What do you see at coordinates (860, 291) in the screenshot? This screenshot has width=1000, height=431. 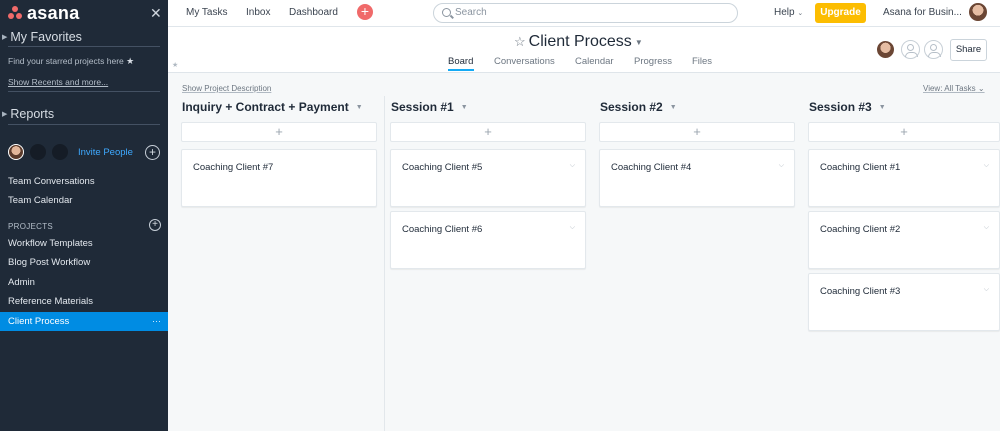 I see `task-card-title: Coaching Client #3` at bounding box center [860, 291].